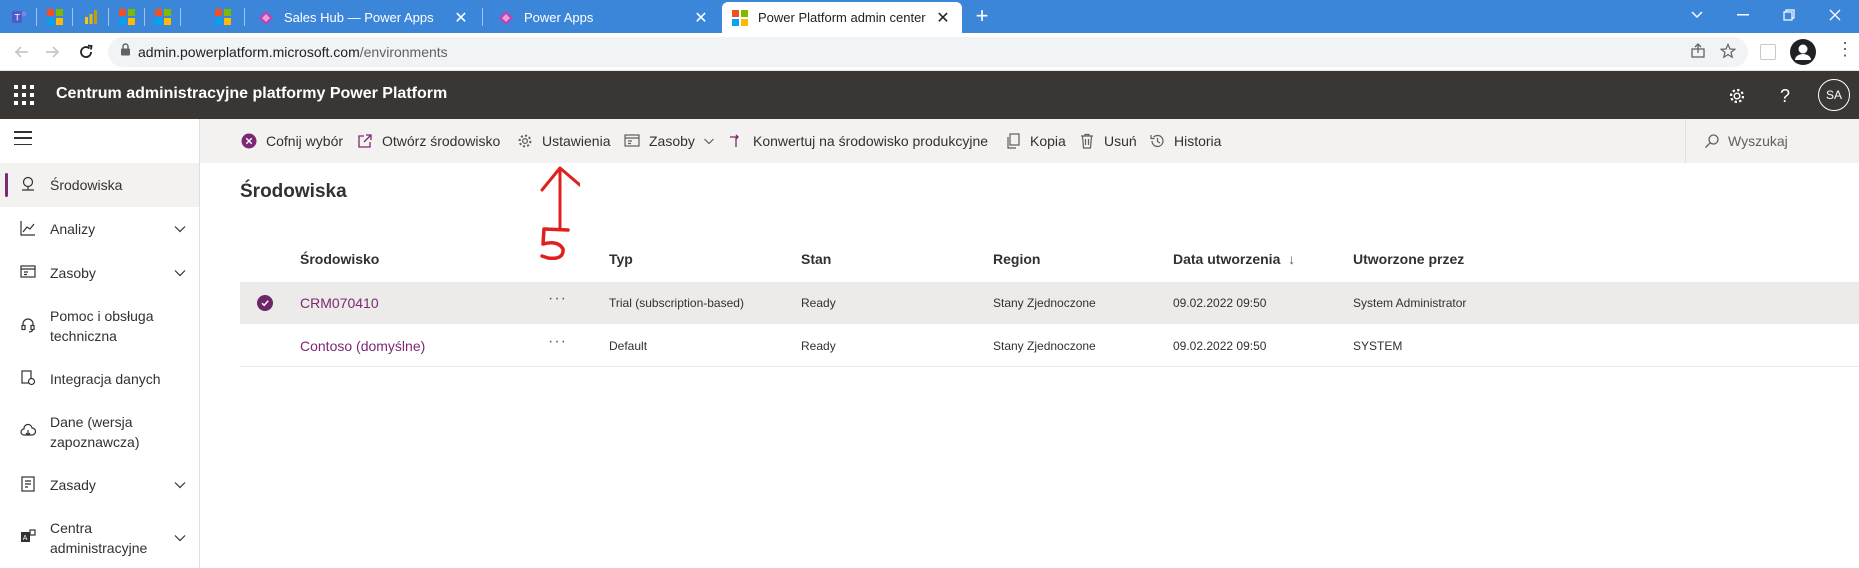 The height and width of the screenshot is (568, 1859). Describe the element at coordinates (621, 259) in the screenshot. I see `column-header-type: Typ` at that location.